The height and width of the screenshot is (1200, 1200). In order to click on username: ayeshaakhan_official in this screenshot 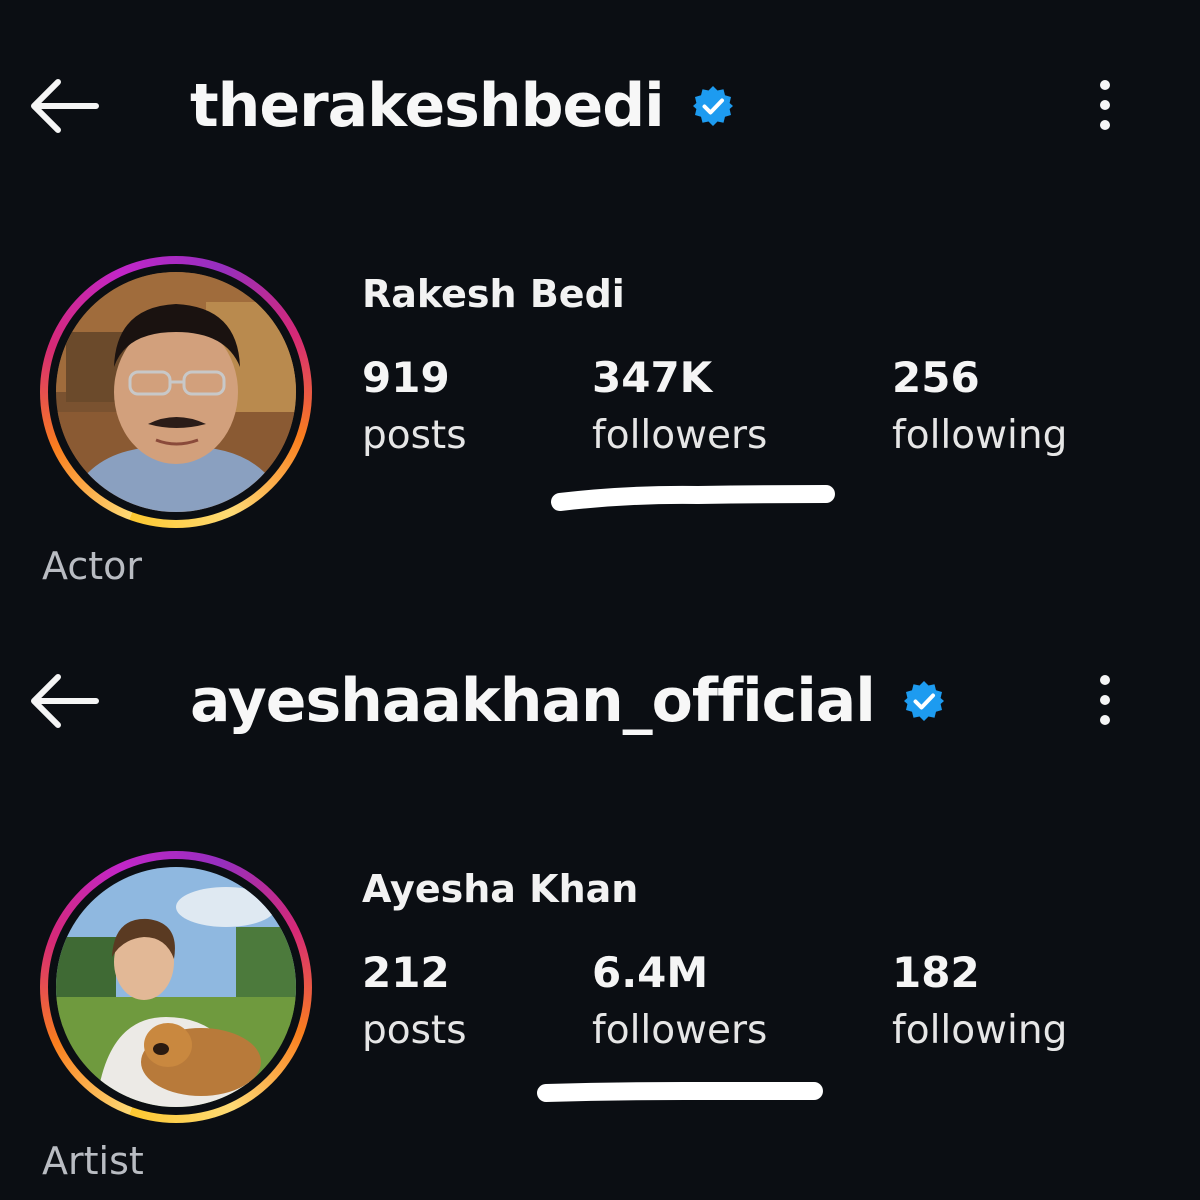, I will do `click(533, 701)`.